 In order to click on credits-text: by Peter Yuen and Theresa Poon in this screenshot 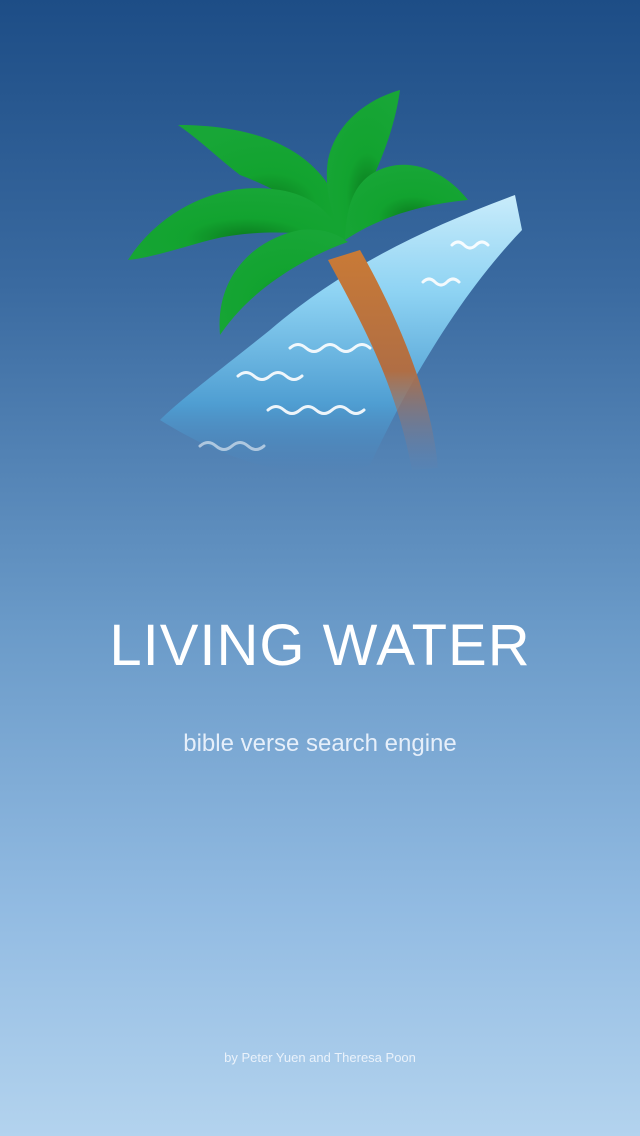, I will do `click(320, 1057)`.